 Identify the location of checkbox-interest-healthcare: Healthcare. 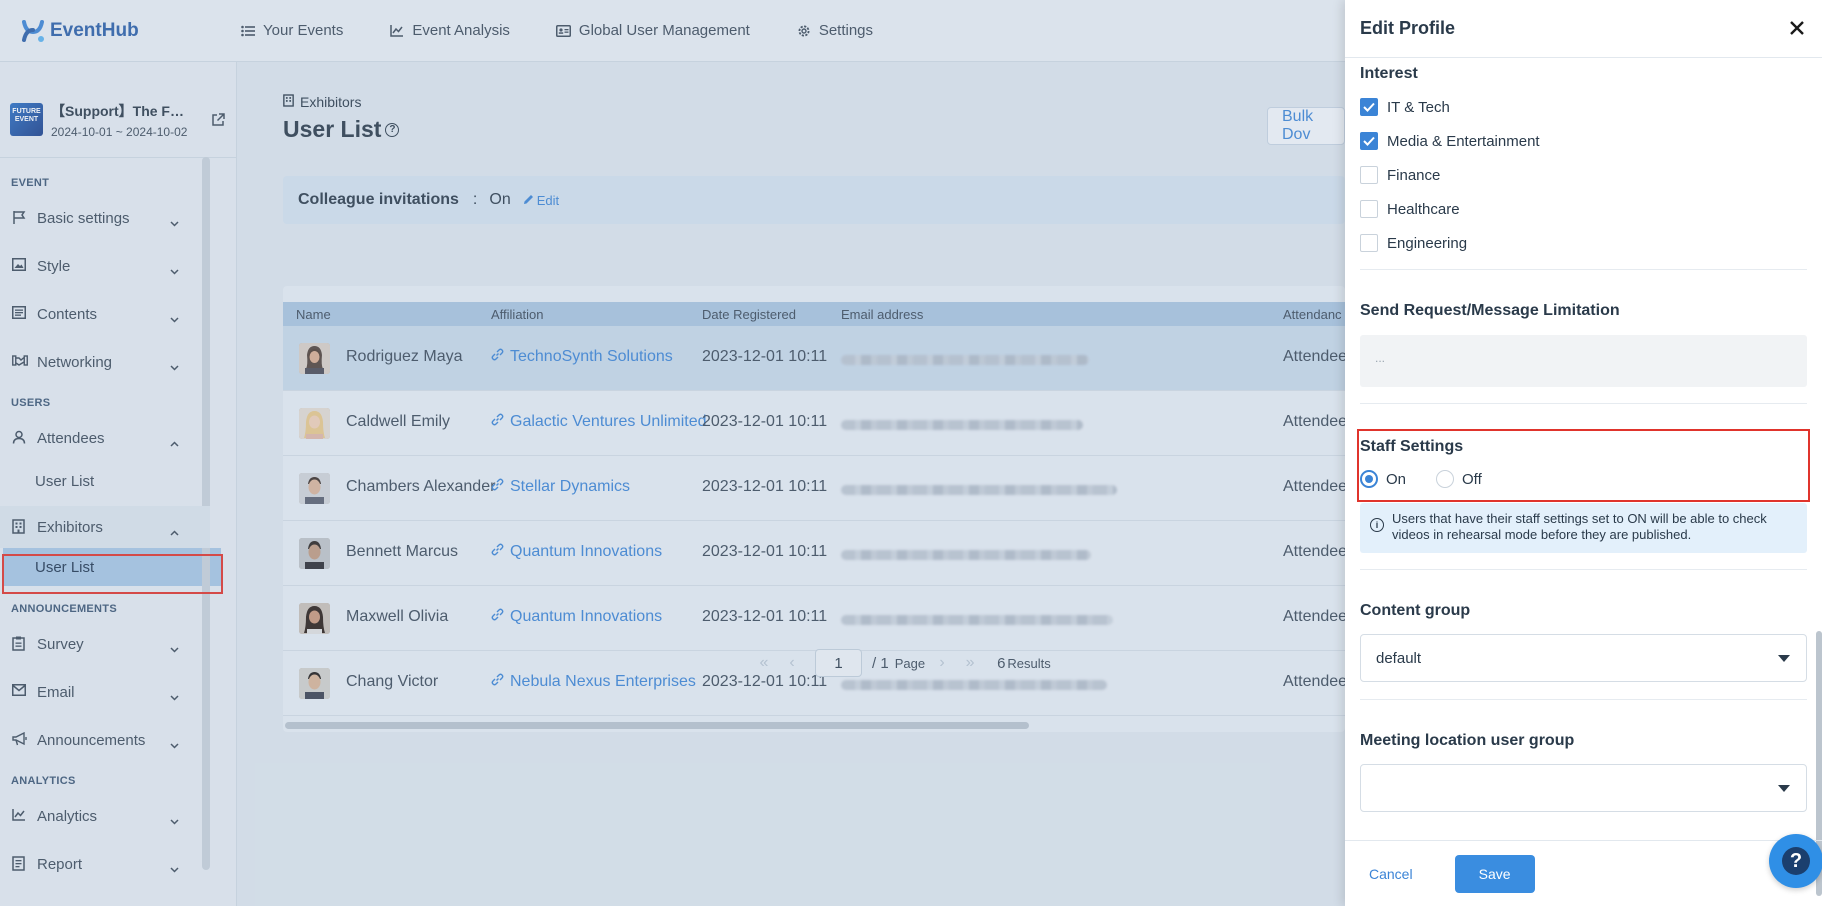
(1410, 209).